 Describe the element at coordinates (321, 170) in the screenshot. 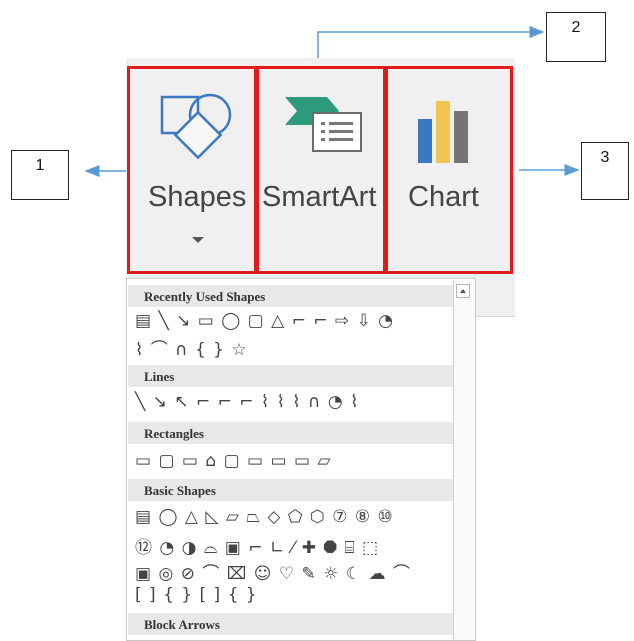

I see `smartart-button: SmartArt` at that location.